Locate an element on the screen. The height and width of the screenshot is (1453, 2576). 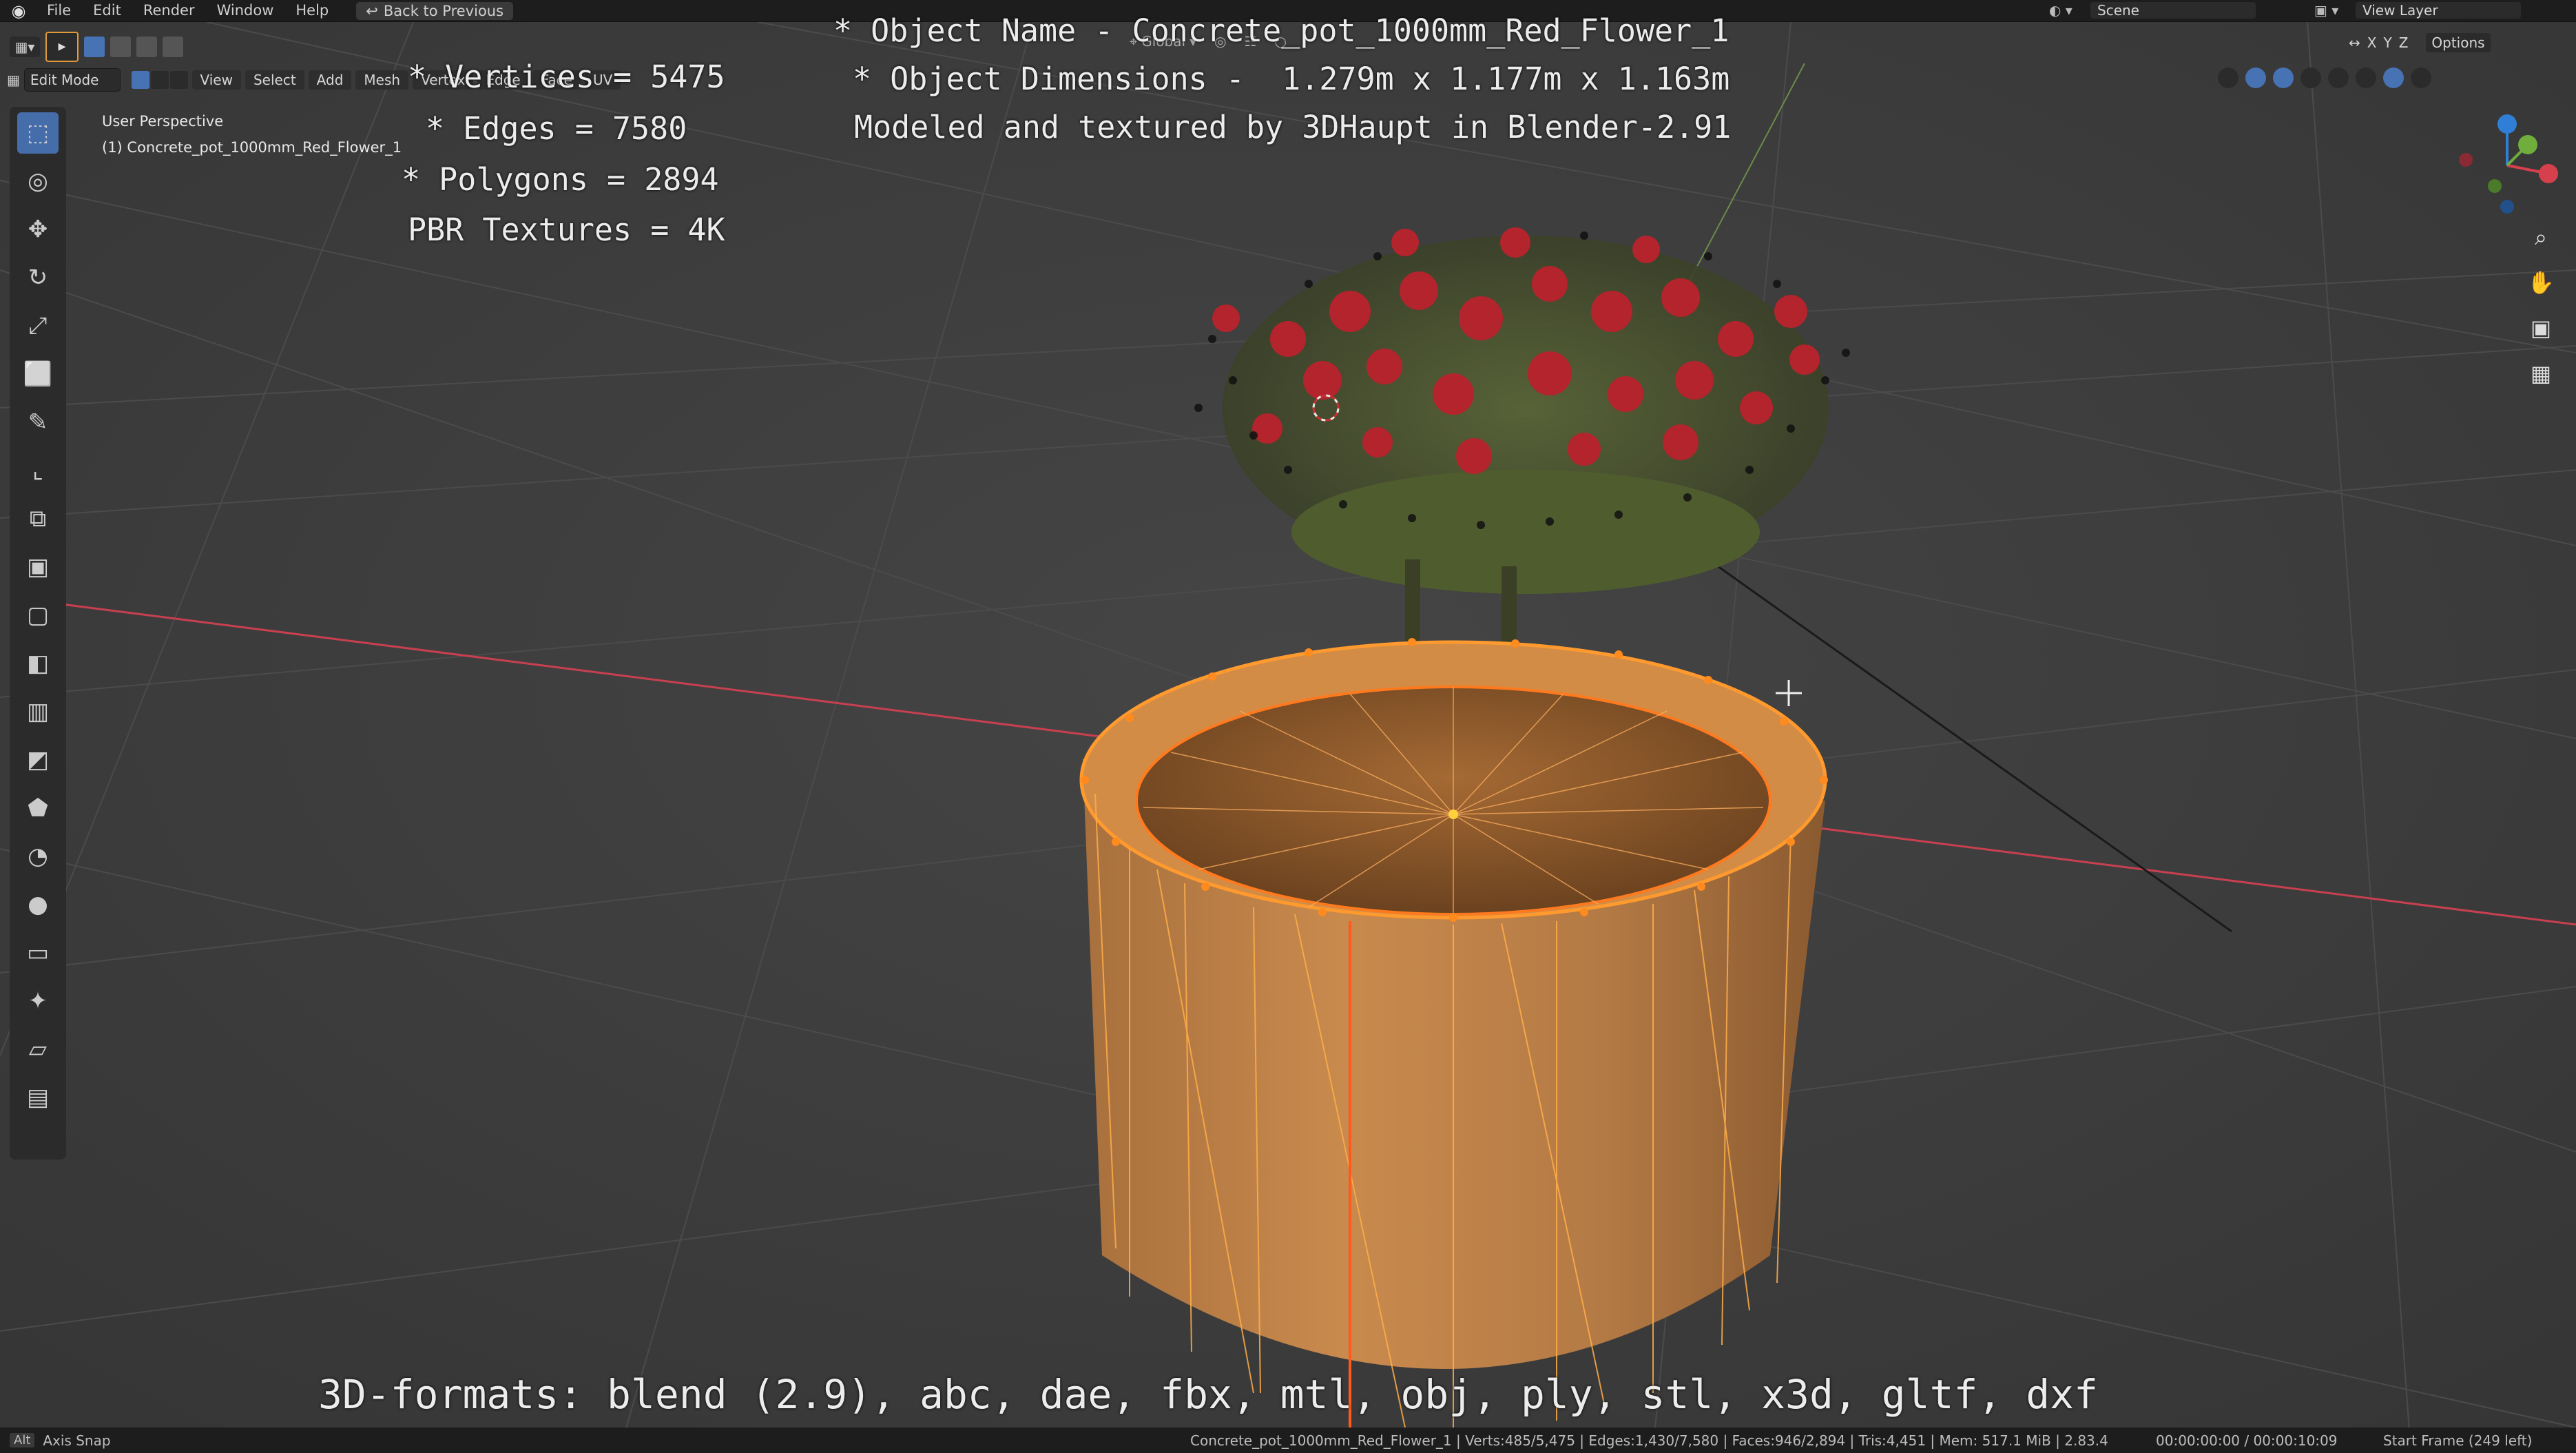
wireframe-shading-icon is located at coordinates (2338, 78).